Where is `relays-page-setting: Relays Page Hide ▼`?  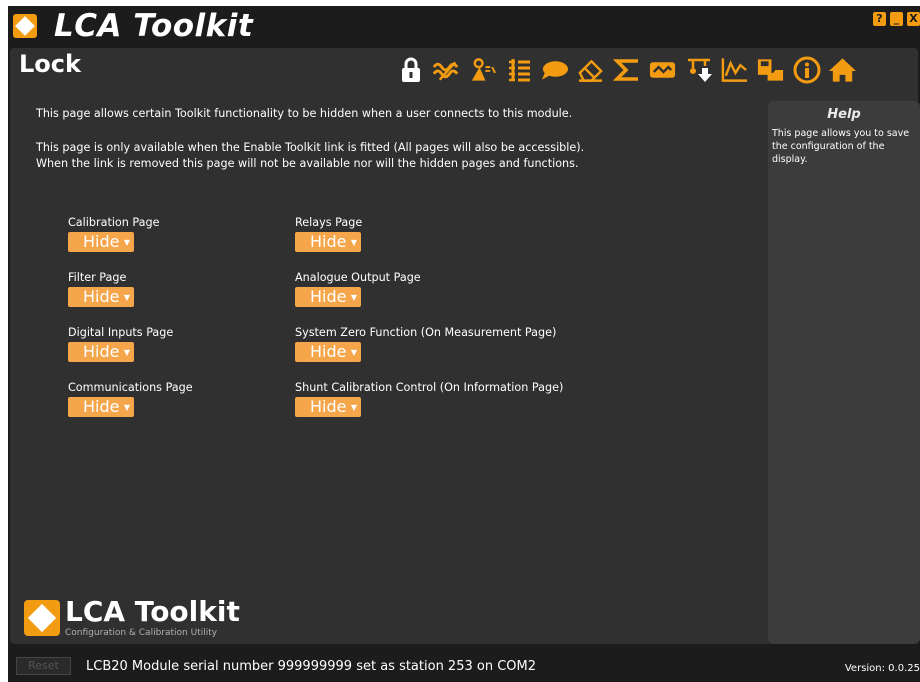 relays-page-setting: Relays Page Hide ▼ is located at coordinates (328, 234).